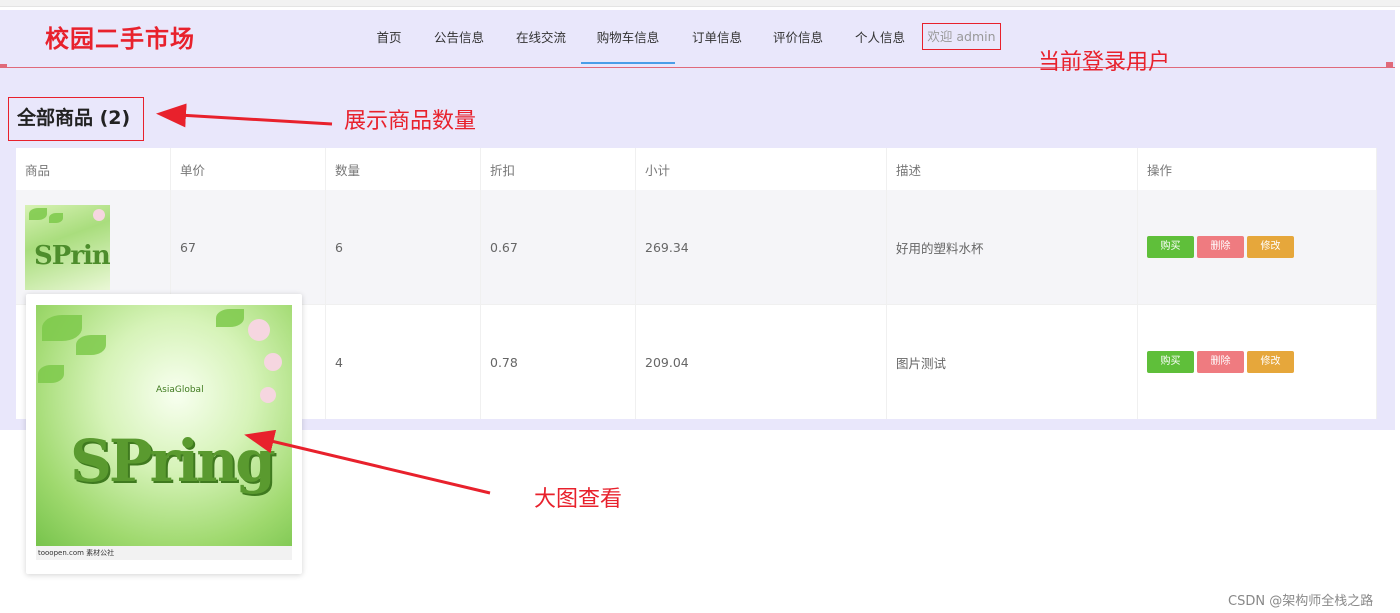 The height and width of the screenshot is (613, 1400). I want to click on arrow-to-preview, so click(367, 462).